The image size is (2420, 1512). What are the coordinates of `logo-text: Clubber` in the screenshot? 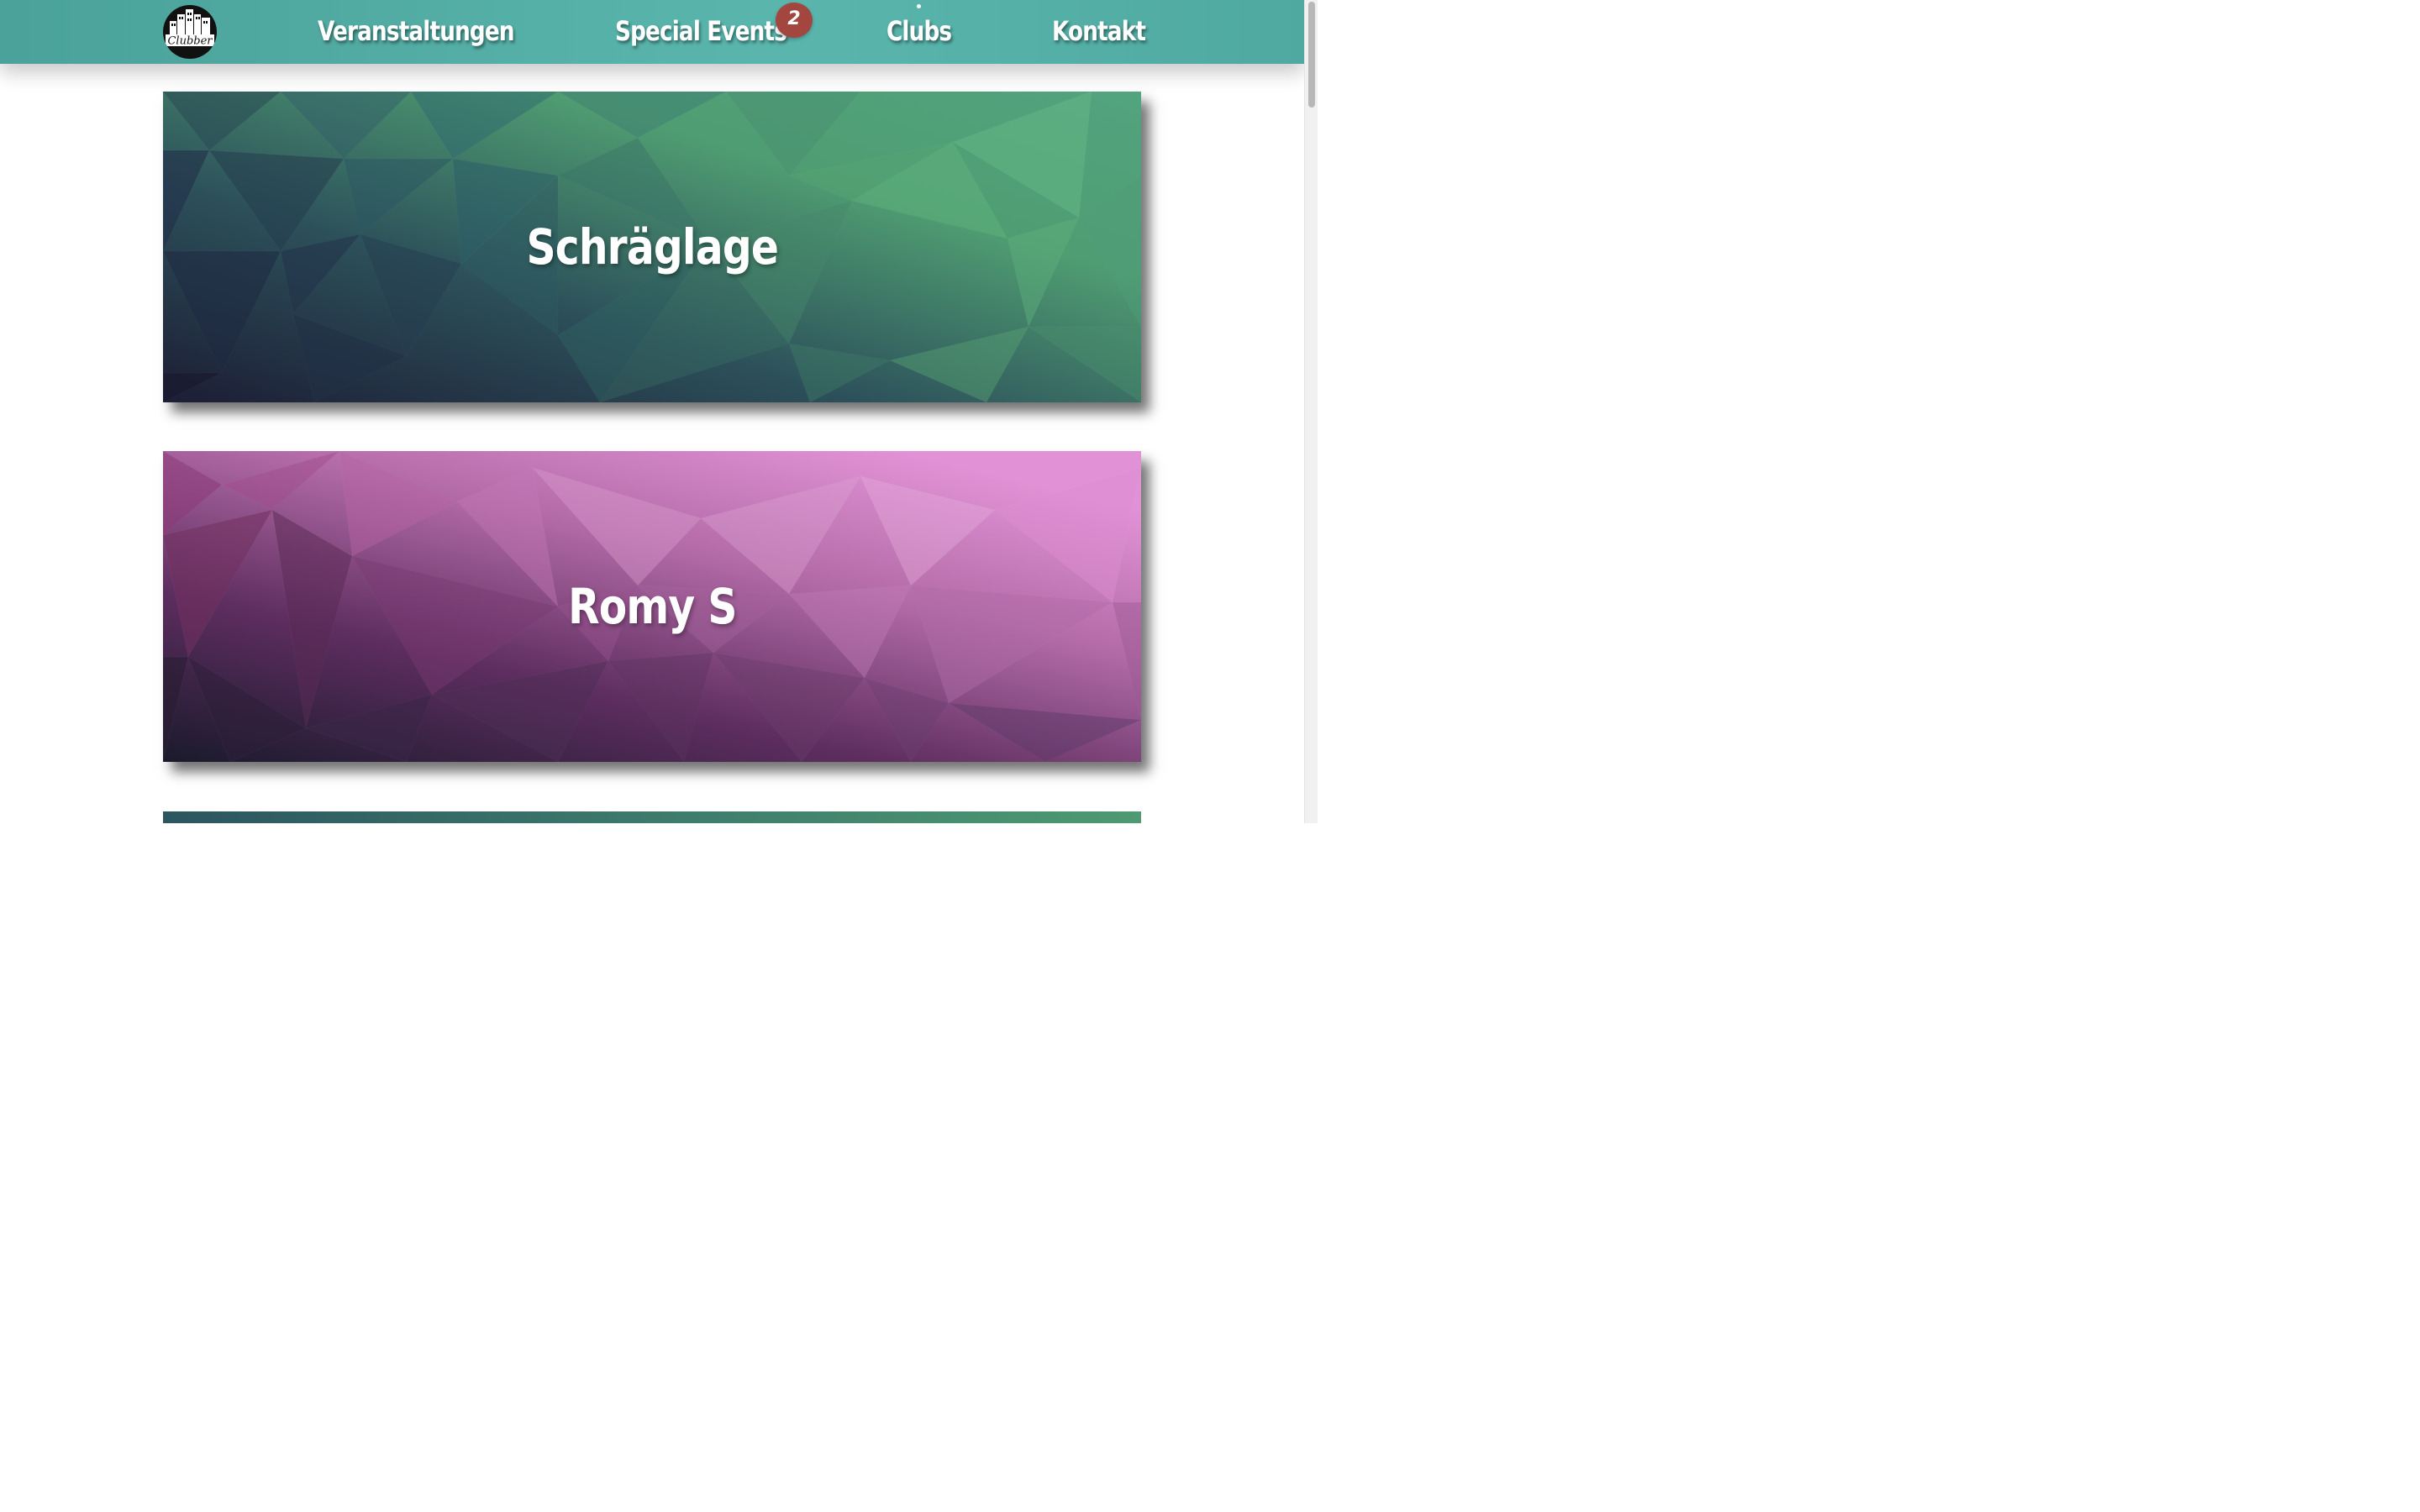 It's located at (190, 41).